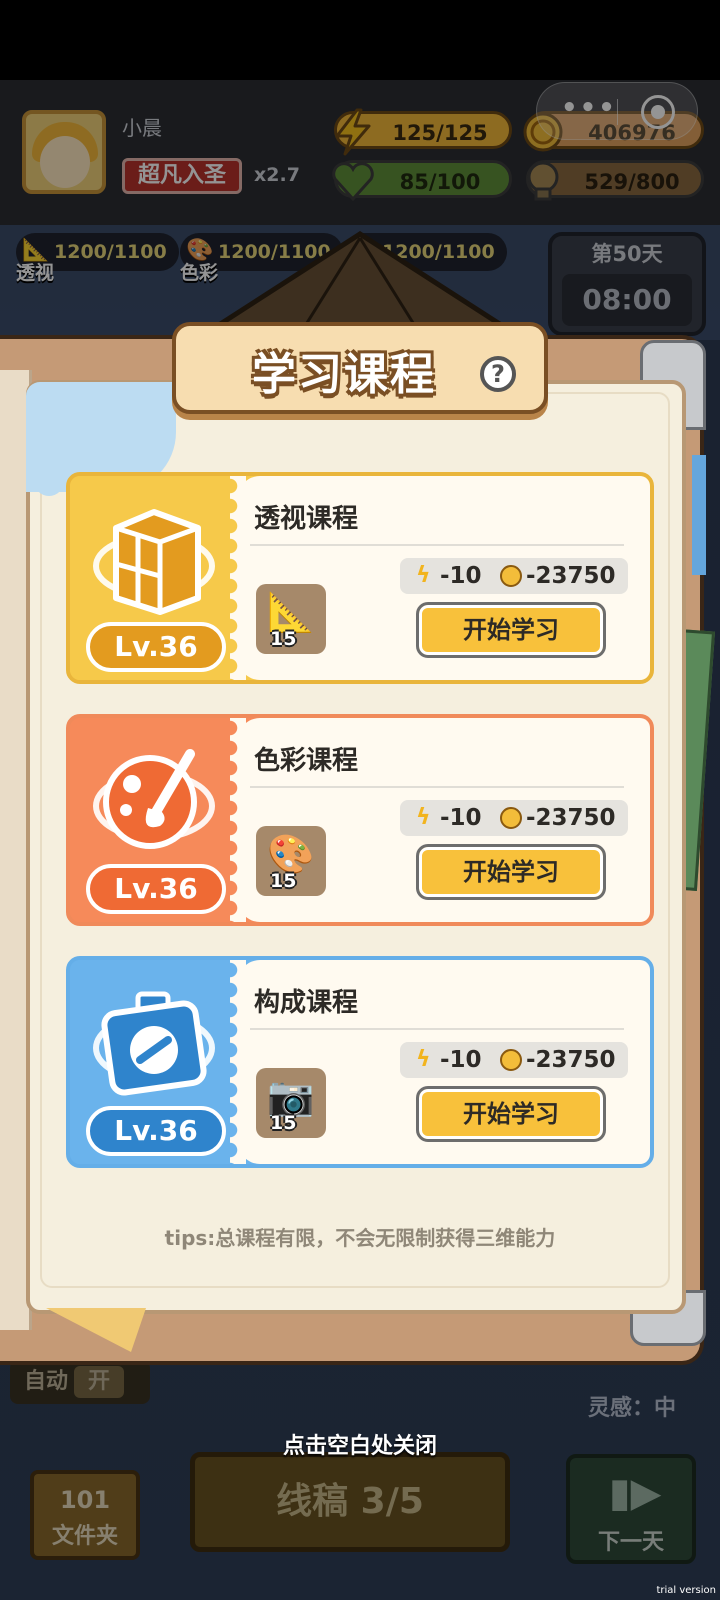 The height and width of the screenshot is (1600, 720). I want to click on reward-item: 🎨 15, so click(291, 861).